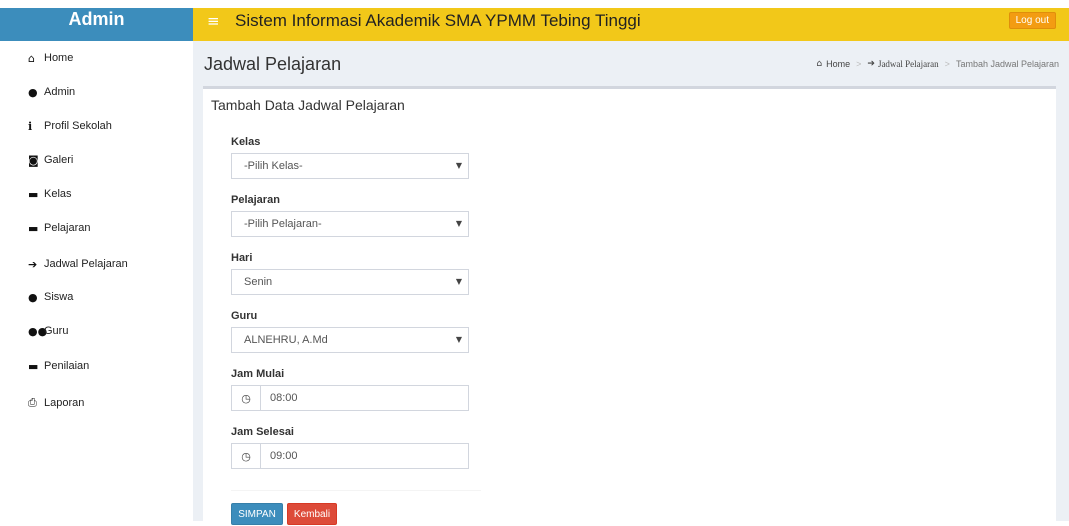 The image size is (1069, 526). Describe the element at coordinates (59, 297) in the screenshot. I see `sidebar-item-label: Siswa` at that location.